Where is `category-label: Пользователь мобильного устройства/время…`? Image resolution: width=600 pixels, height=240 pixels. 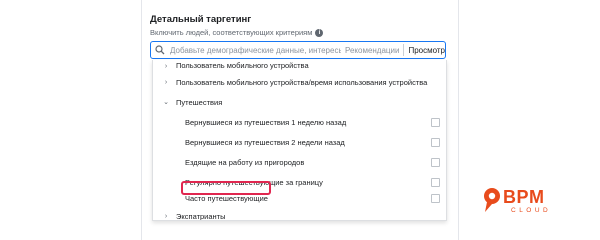 category-label: Пользователь мобильного устройства/время… is located at coordinates (302, 82).